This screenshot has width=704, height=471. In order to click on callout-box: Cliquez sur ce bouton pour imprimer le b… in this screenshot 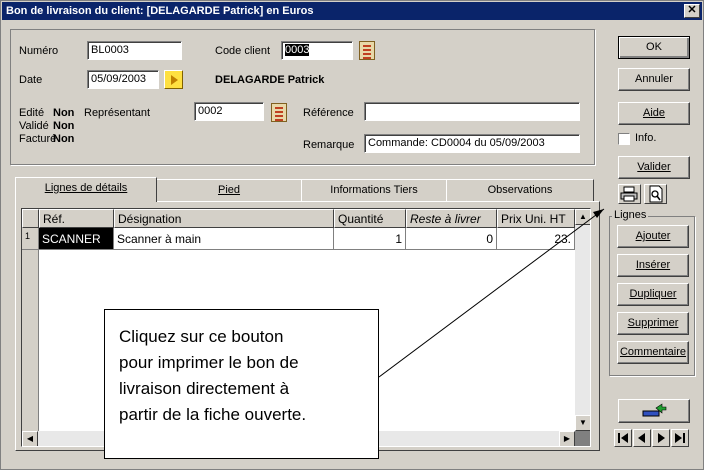, I will do `click(241, 384)`.